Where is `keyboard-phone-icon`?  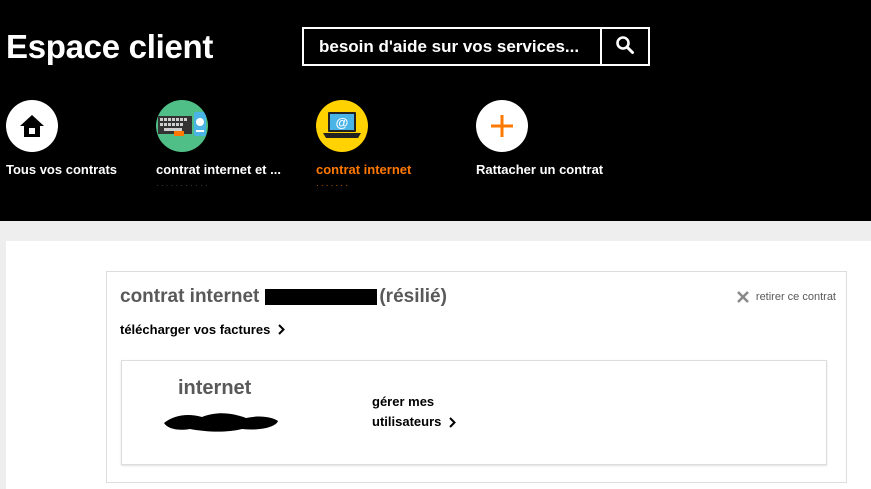 keyboard-phone-icon is located at coordinates (182, 126).